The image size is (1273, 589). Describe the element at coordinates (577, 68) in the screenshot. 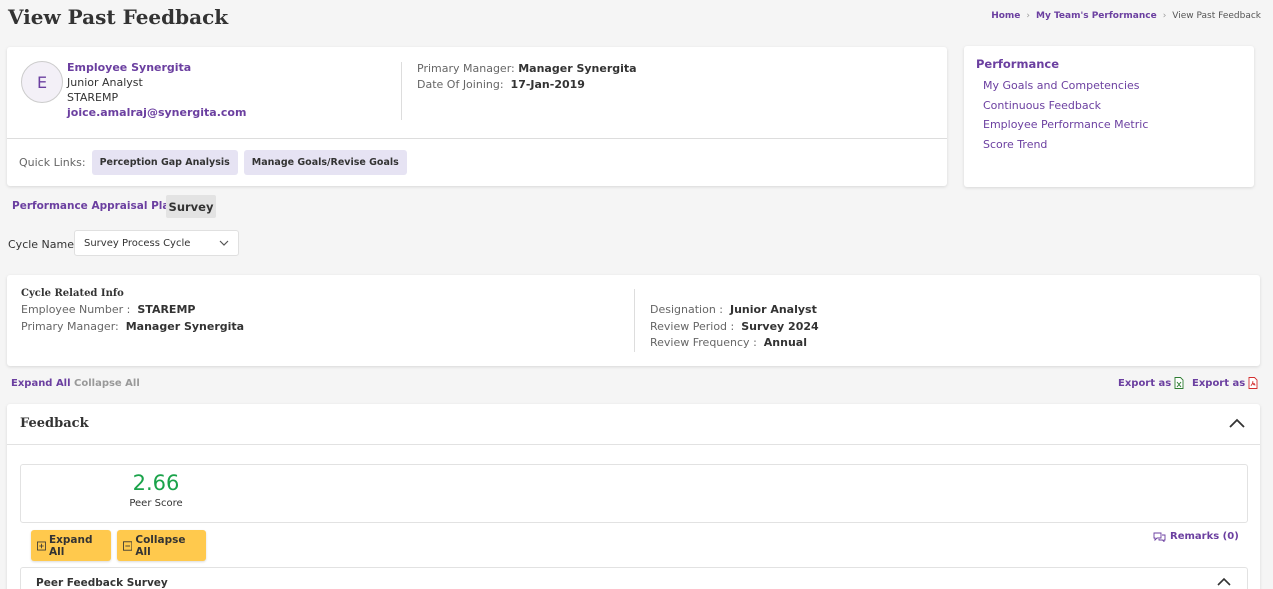

I see `primary-manager-value: Manager Synergita` at that location.